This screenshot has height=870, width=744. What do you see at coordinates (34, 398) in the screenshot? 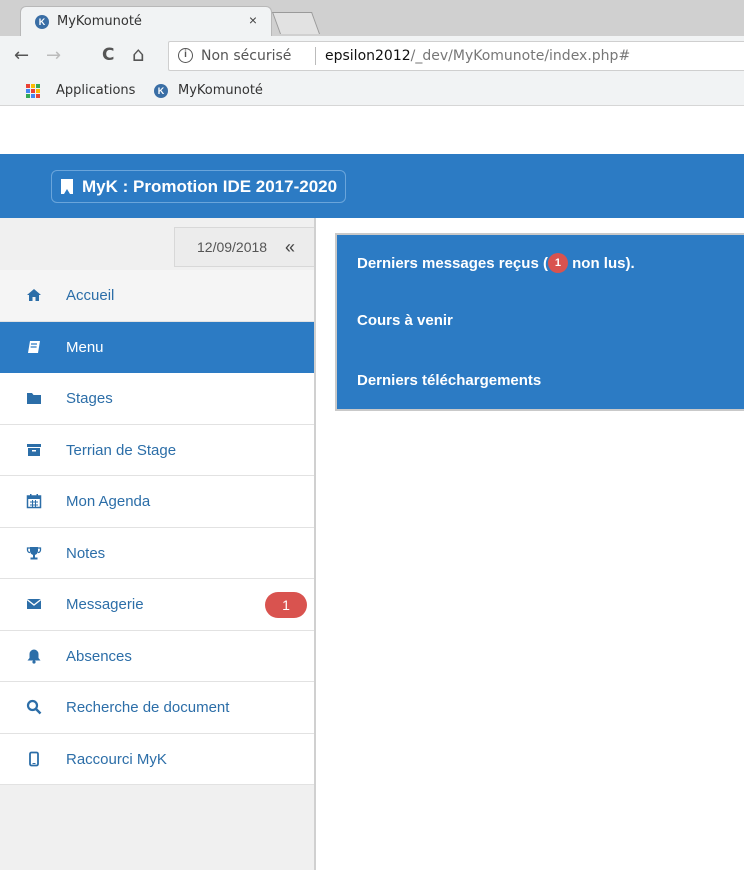
I see `folder-icon` at bounding box center [34, 398].